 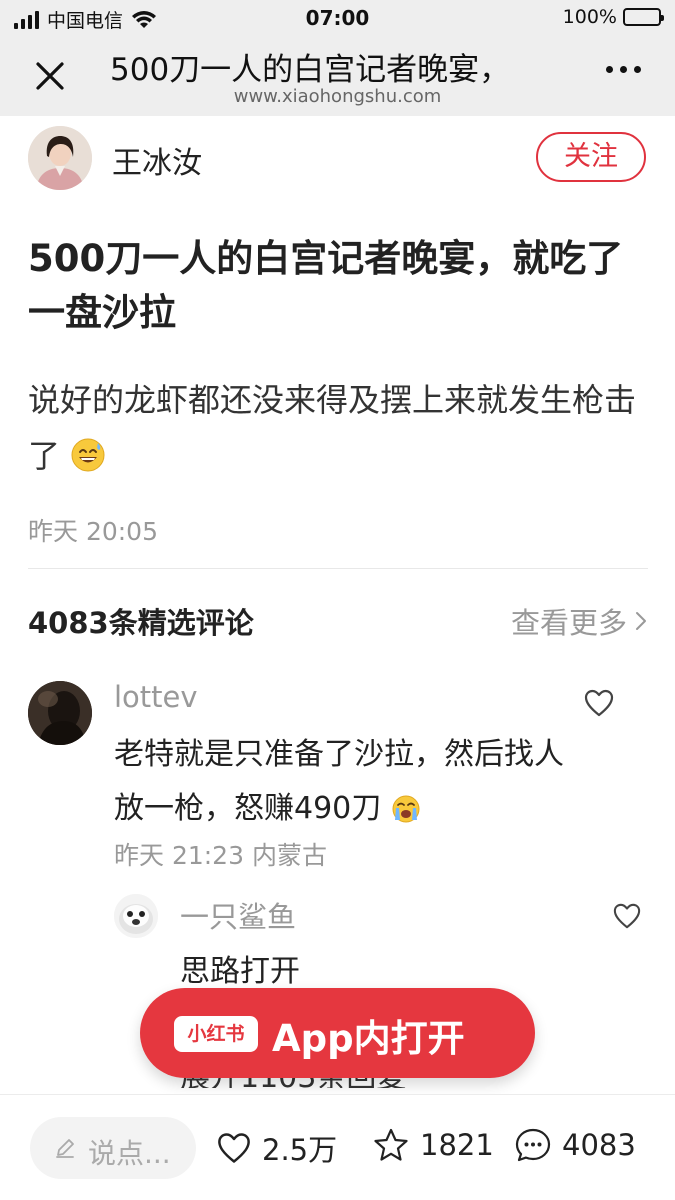 I want to click on page-url: www.xiaohongshu.com, so click(x=337, y=96).